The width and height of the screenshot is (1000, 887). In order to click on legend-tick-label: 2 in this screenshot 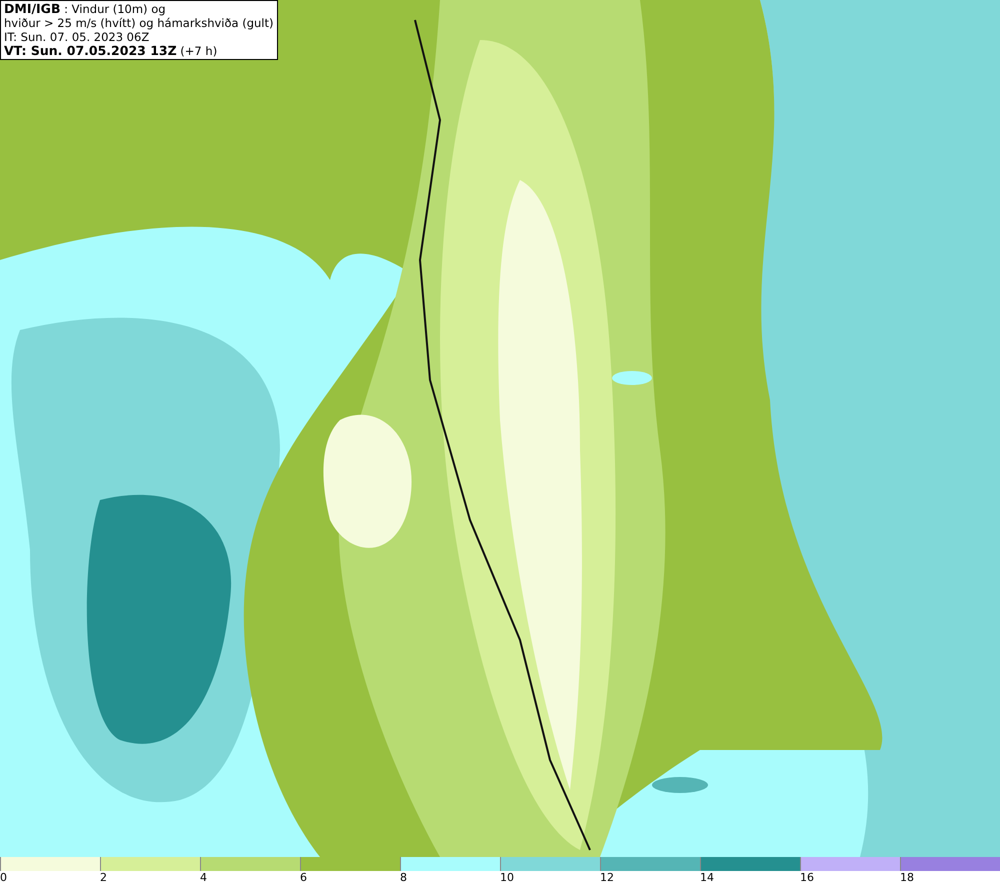, I will do `click(103, 878)`.